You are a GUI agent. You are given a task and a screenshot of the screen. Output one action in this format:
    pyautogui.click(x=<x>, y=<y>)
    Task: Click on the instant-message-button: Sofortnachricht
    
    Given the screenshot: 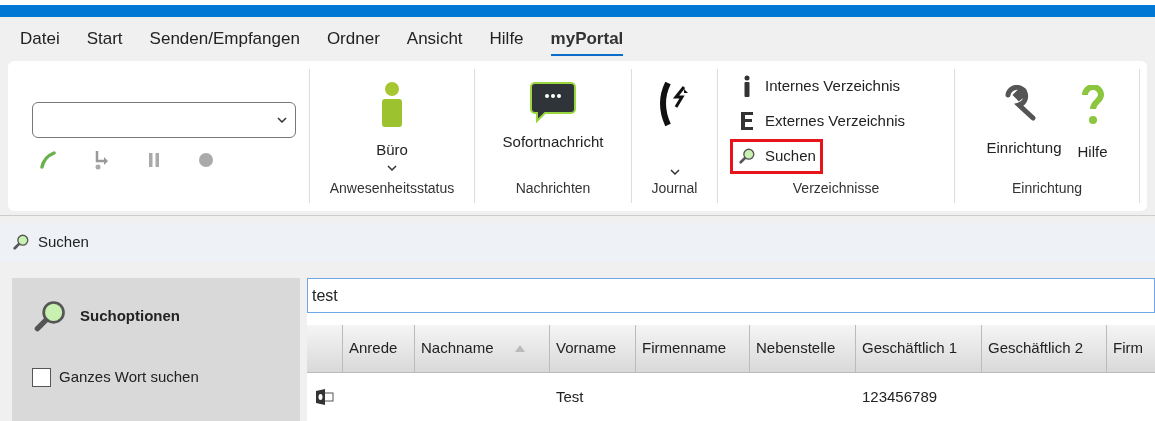 What is the action you would take?
    pyautogui.click(x=553, y=117)
    